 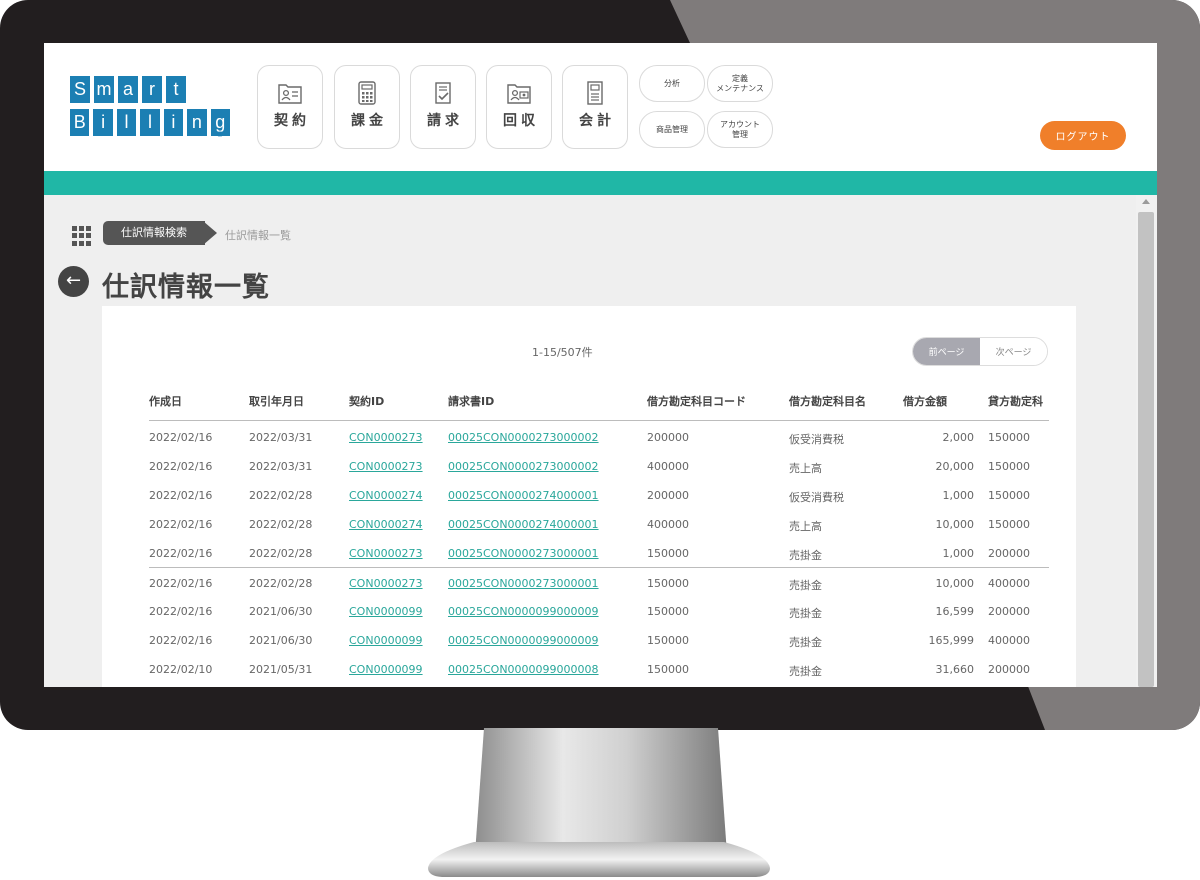 What do you see at coordinates (80, 89) in the screenshot?
I see `logo-letter: S` at bounding box center [80, 89].